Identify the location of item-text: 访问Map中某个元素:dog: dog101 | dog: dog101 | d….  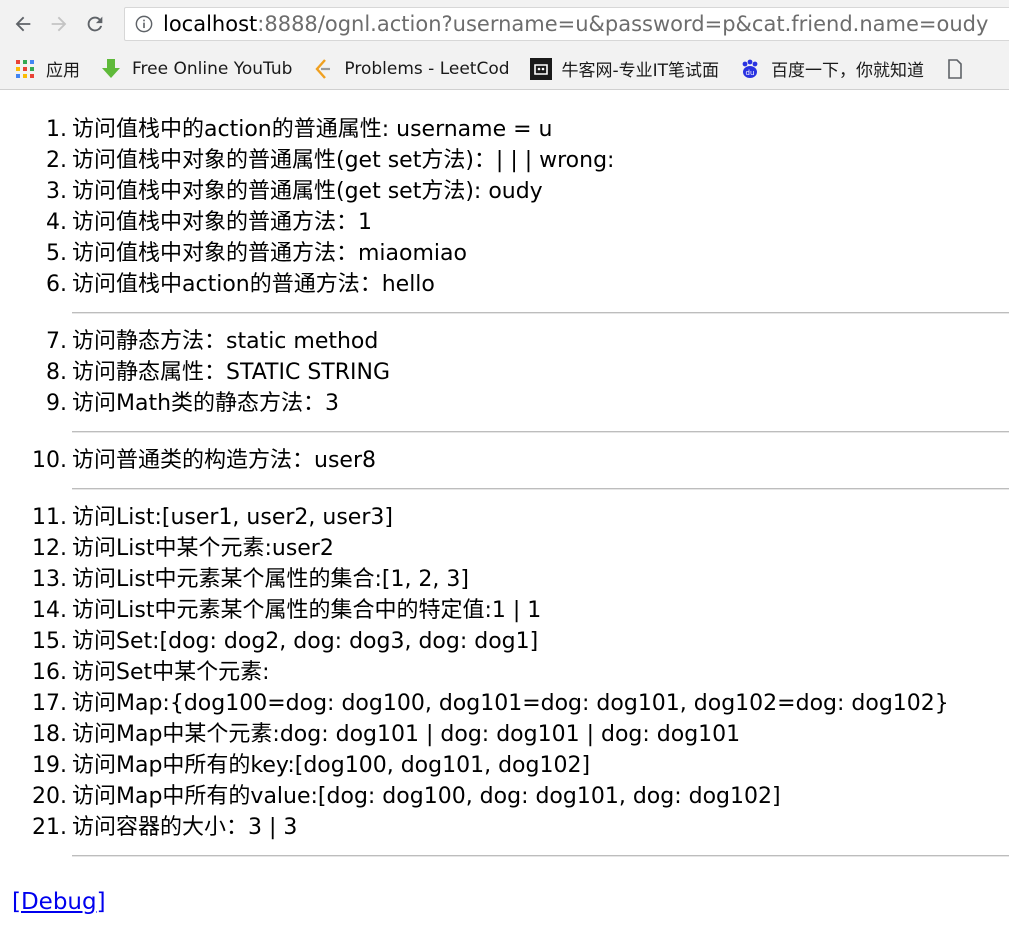
(406, 734).